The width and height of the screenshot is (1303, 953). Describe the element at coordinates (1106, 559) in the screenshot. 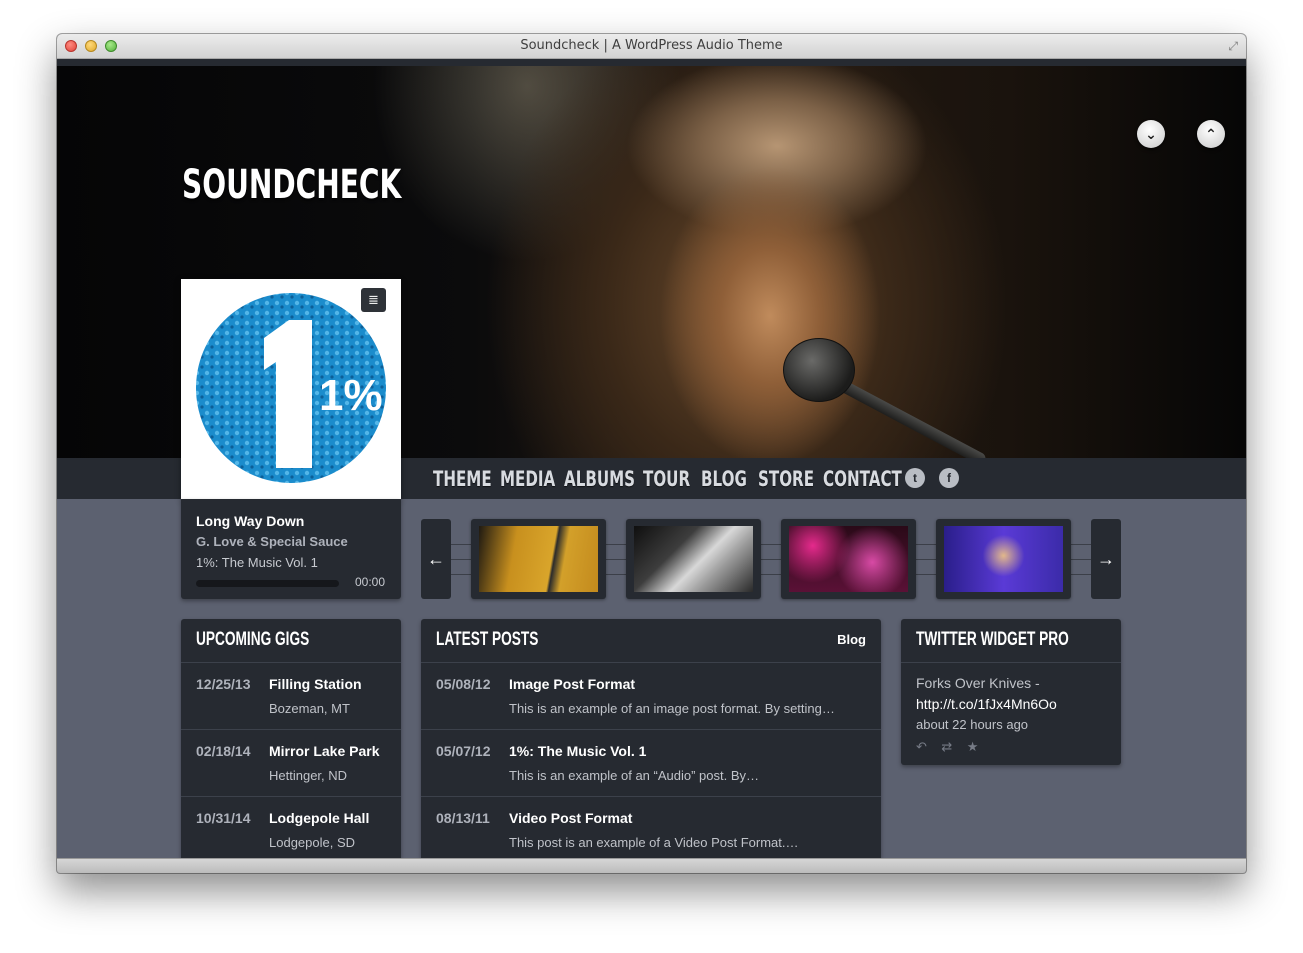

I see `arrow-right-icon: →` at that location.